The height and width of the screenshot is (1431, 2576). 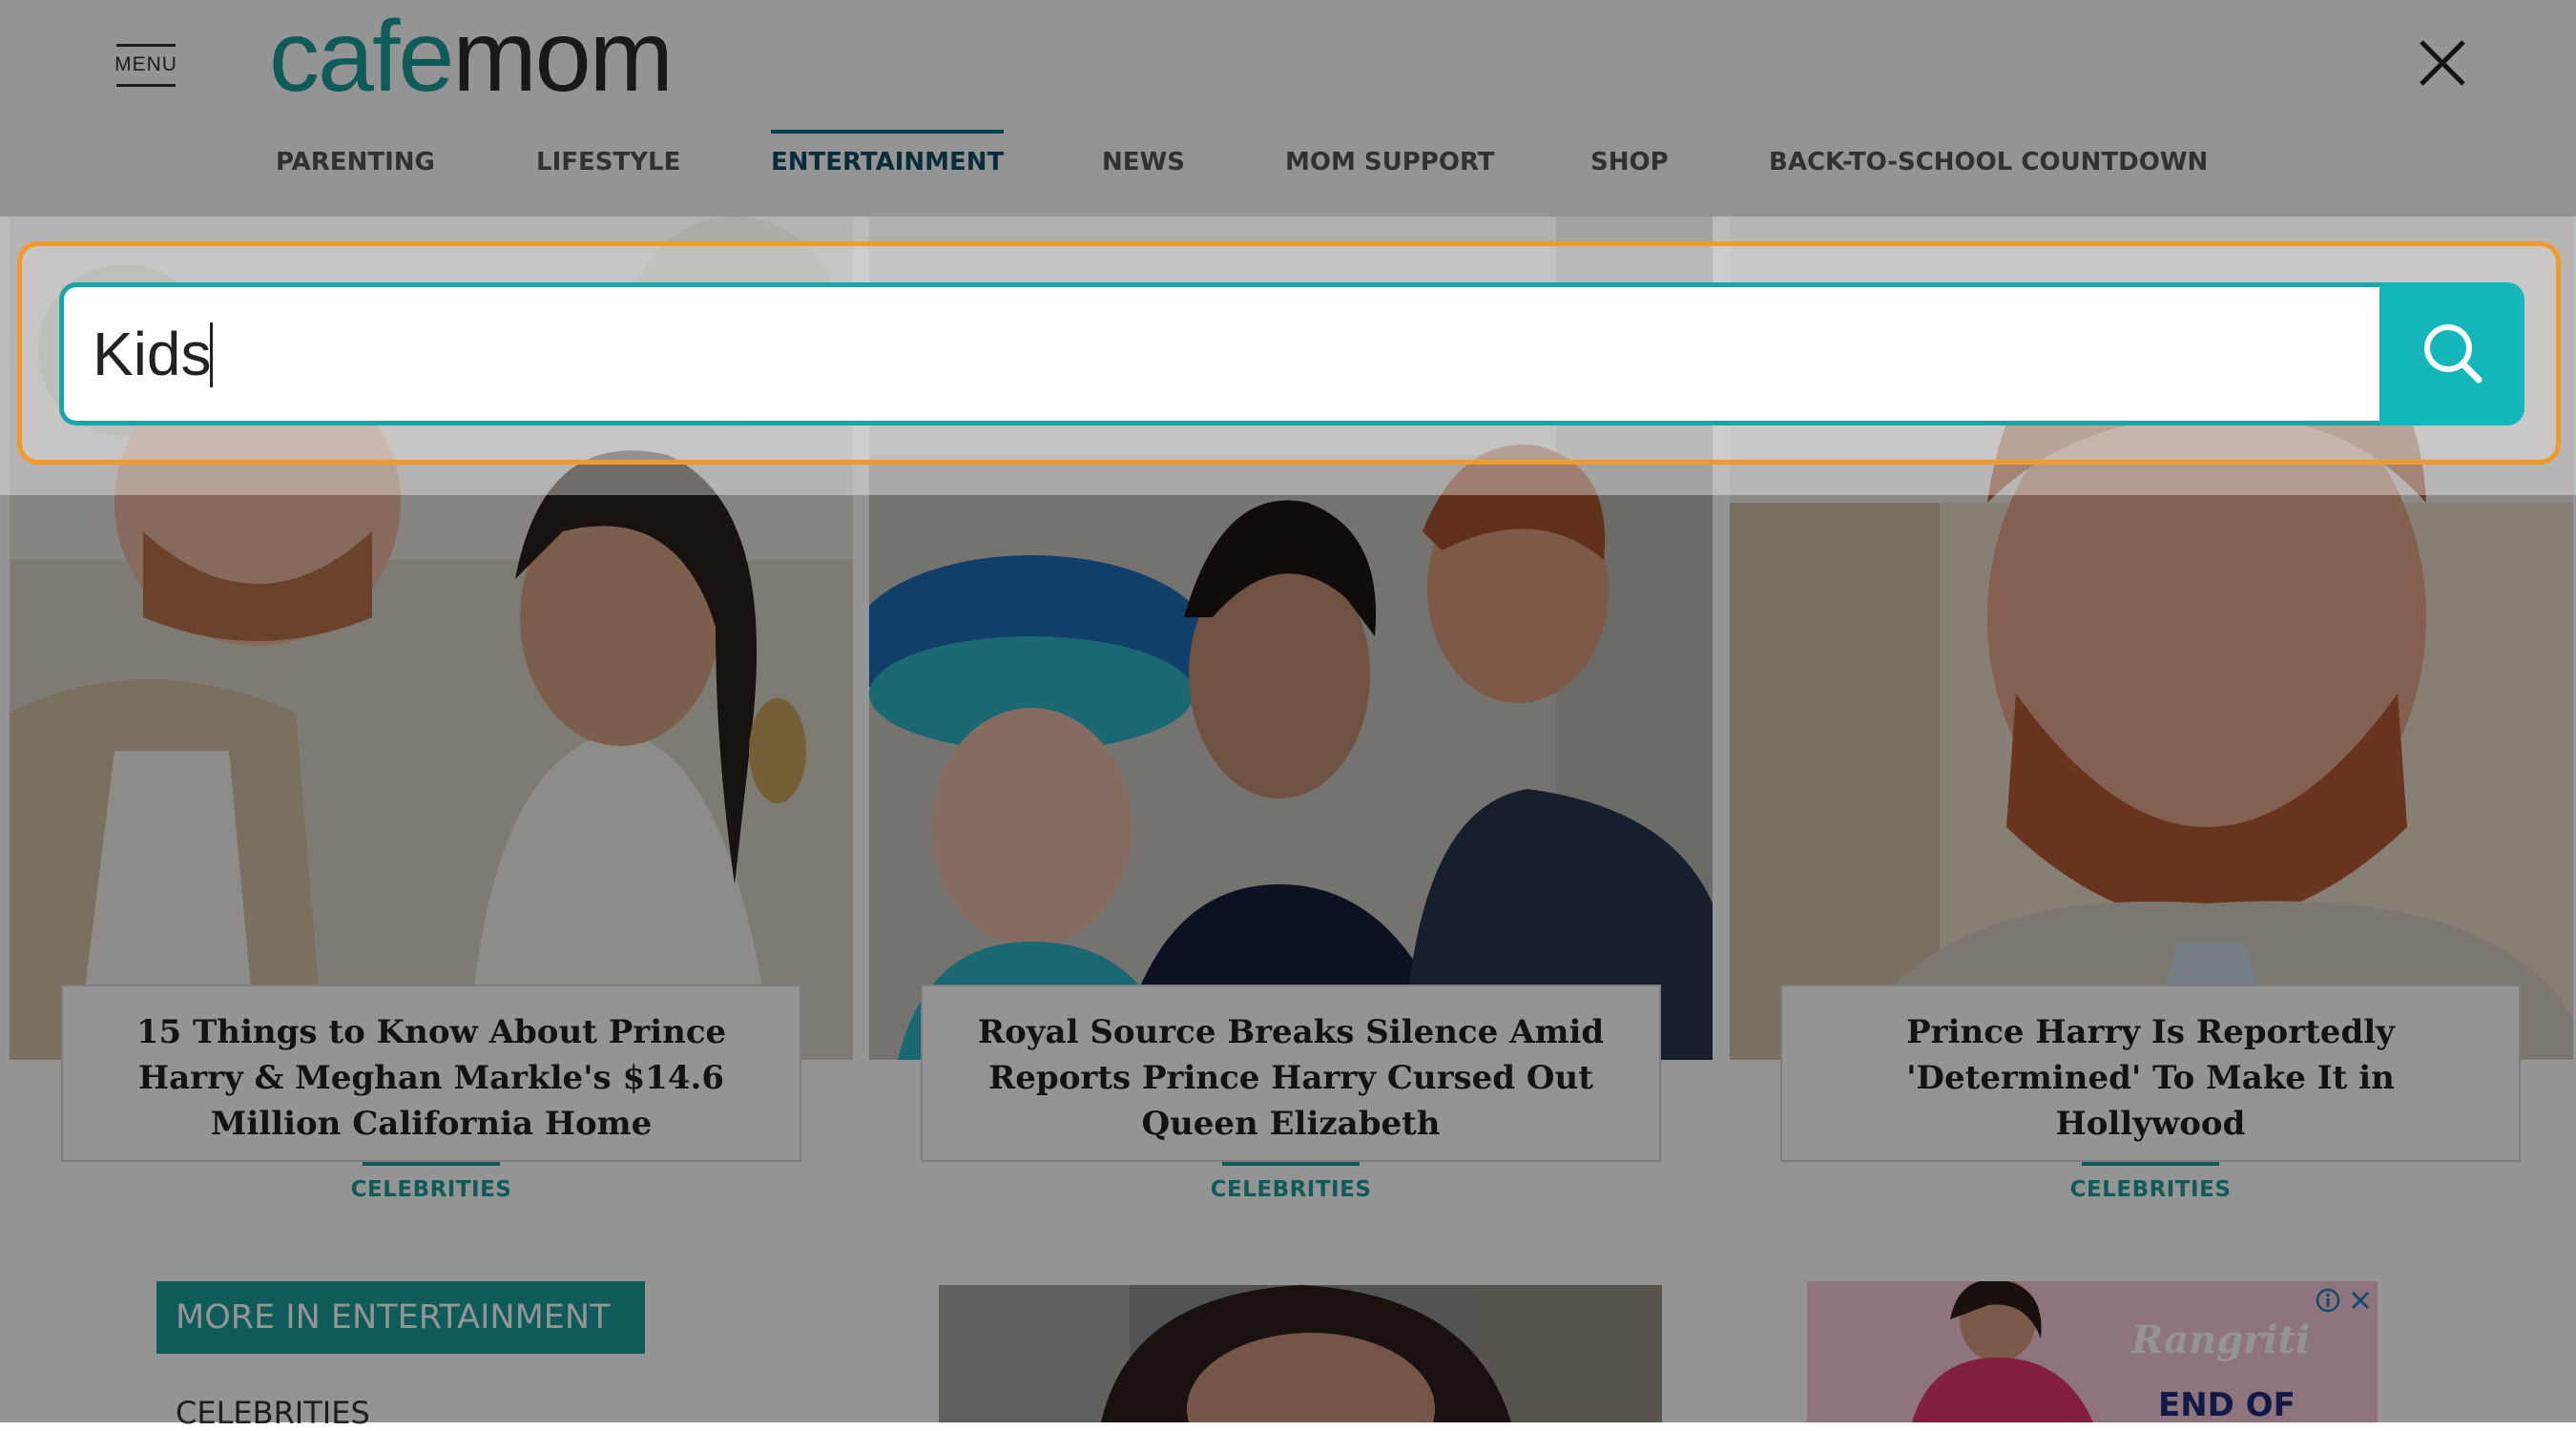 I want to click on text-caret, so click(x=211, y=354).